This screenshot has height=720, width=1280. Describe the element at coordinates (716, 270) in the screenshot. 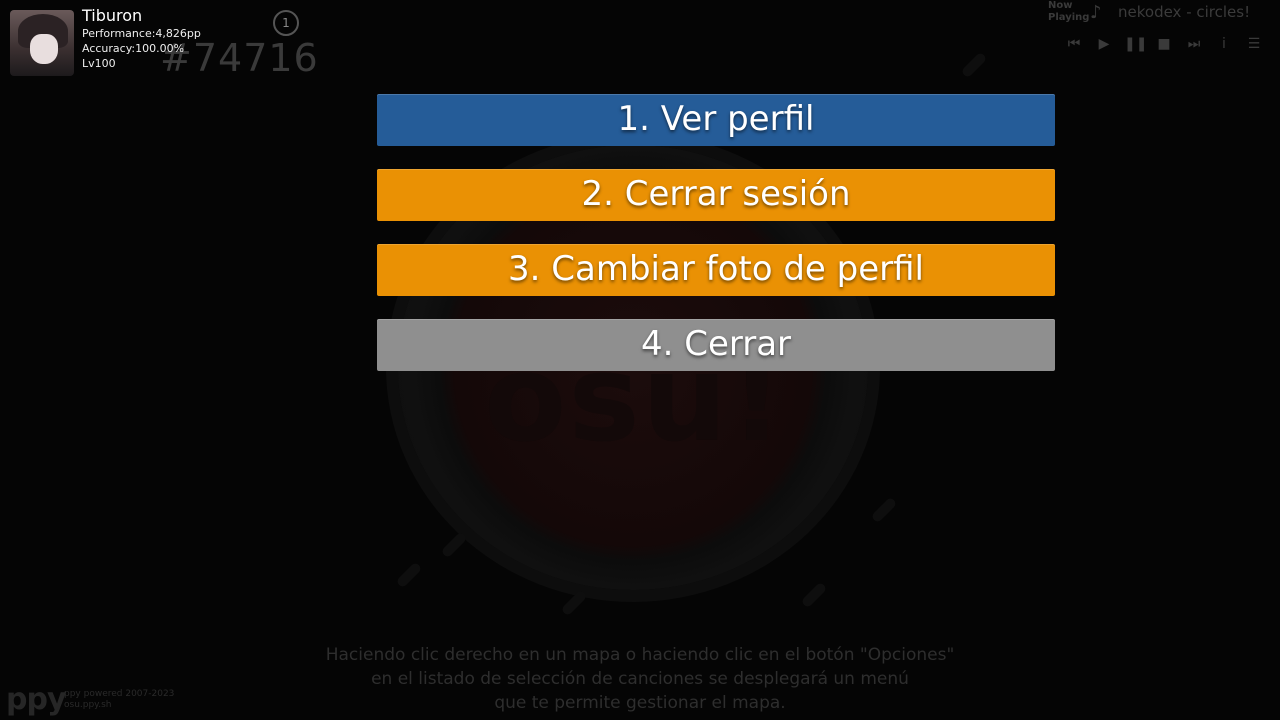

I see `change-avatar-button: 3. Cambiar foto de perfil` at that location.